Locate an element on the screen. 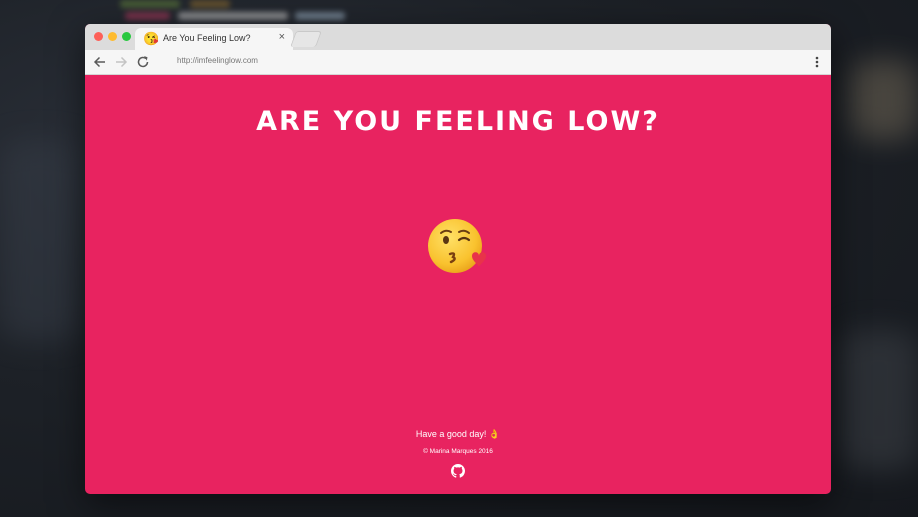 Image resolution: width=918 pixels, height=517 pixels. tab-favicon-icon: 😘 is located at coordinates (151, 38).